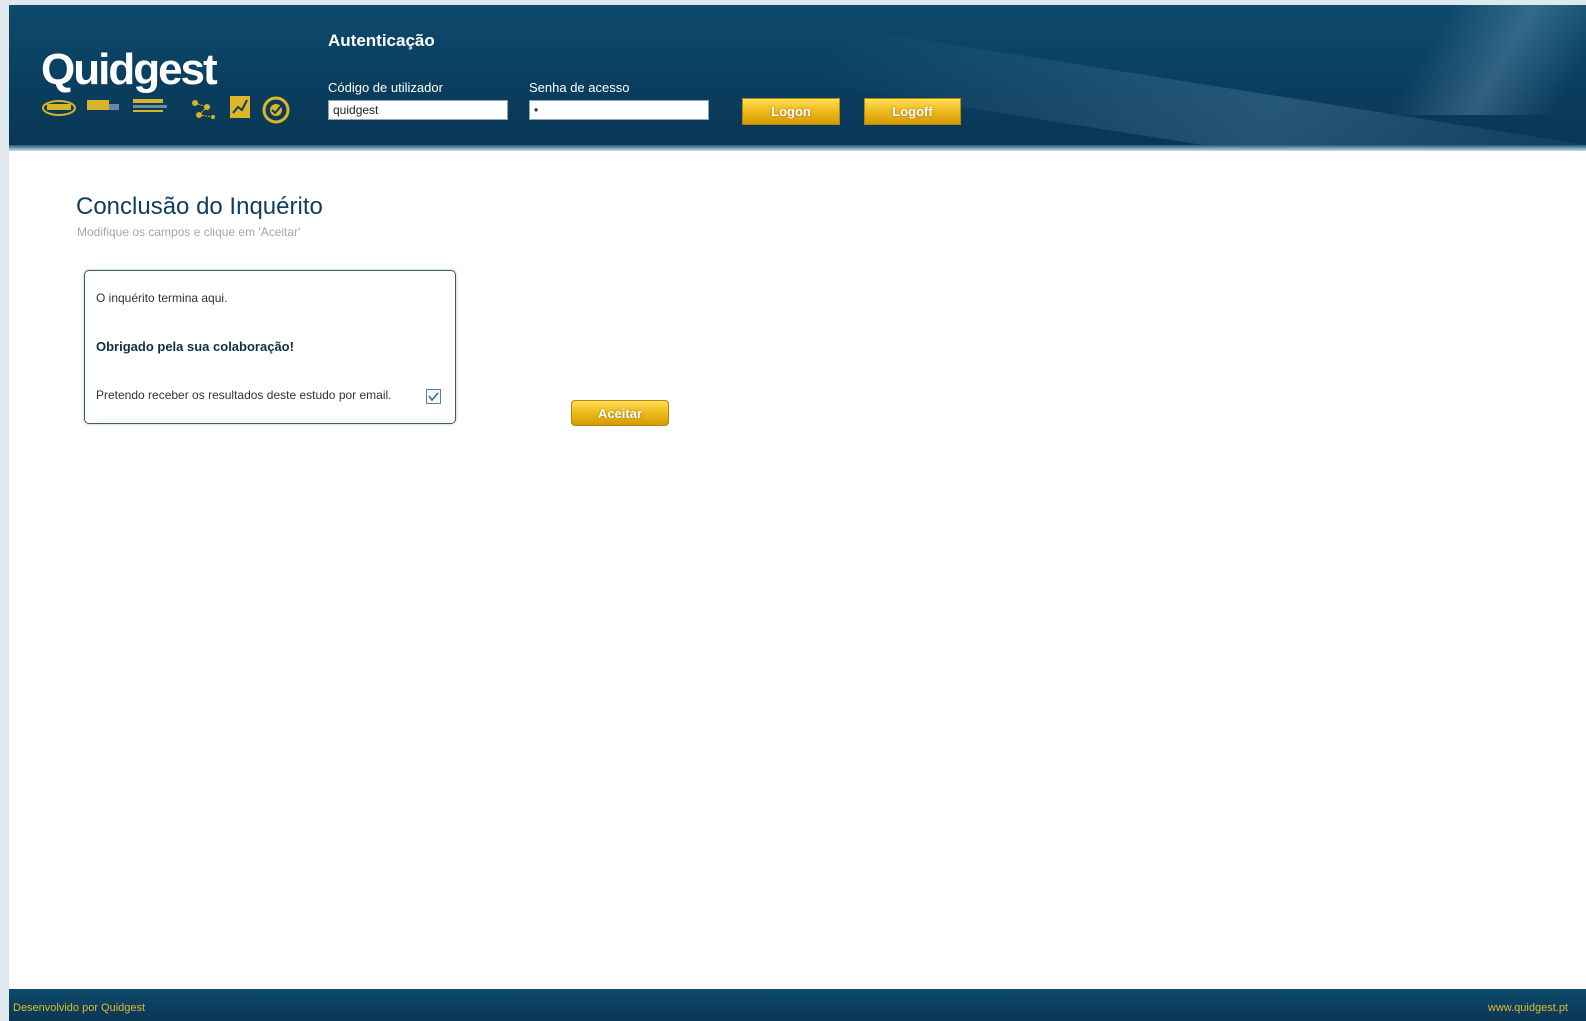 The image size is (1586, 1021). Describe the element at coordinates (797, 148) in the screenshot. I see `header-divider` at that location.